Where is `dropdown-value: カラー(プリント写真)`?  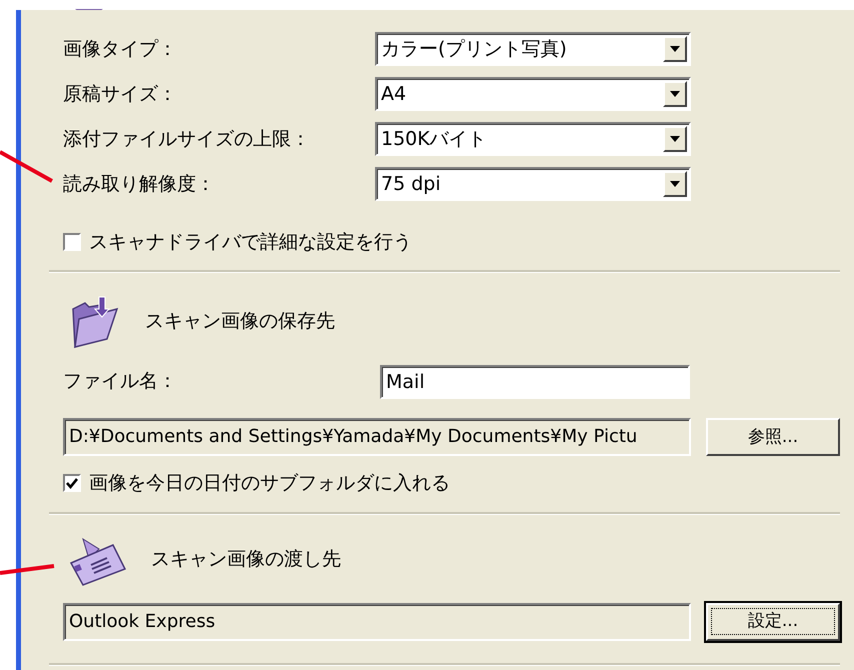
dropdown-value: カラー(プリント写真) is located at coordinates (474, 49).